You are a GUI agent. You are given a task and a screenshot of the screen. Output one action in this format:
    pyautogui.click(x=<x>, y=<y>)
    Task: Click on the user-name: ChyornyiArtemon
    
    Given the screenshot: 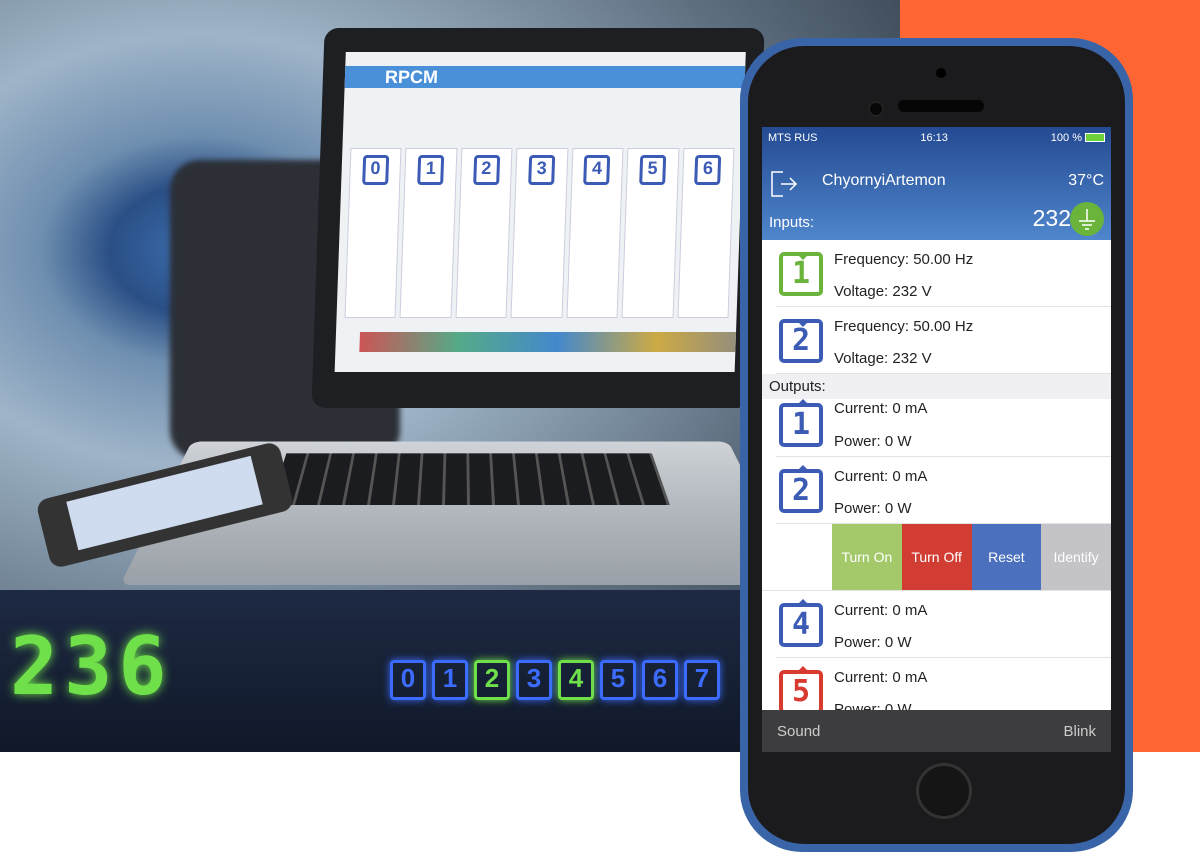 What is the action you would take?
    pyautogui.click(x=884, y=180)
    